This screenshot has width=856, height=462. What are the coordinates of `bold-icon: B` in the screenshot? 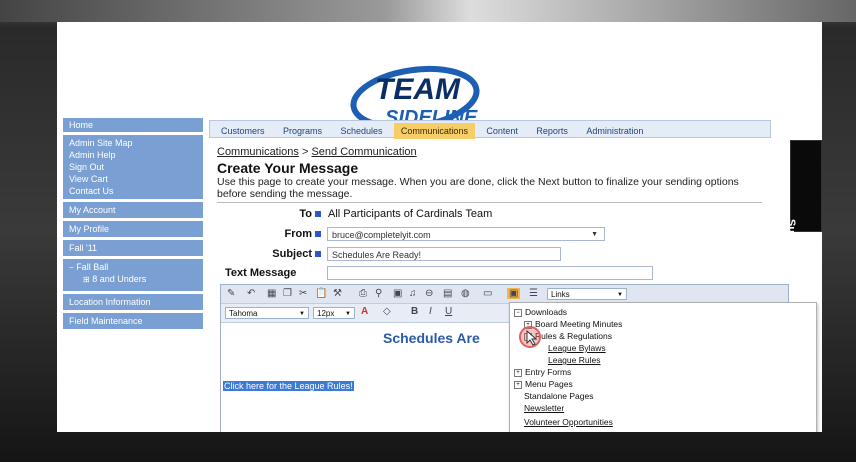 It's located at (414, 311).